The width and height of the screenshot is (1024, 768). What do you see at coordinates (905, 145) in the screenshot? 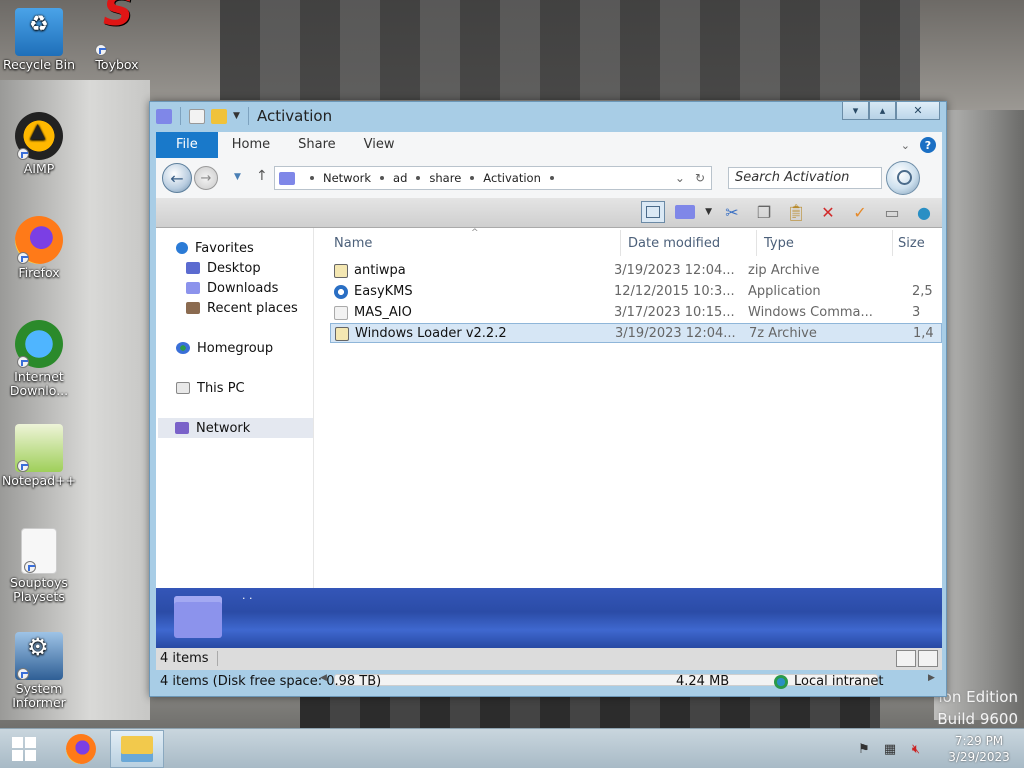
I see `expand-ribbon-chevron-icon: ⌄` at bounding box center [905, 145].